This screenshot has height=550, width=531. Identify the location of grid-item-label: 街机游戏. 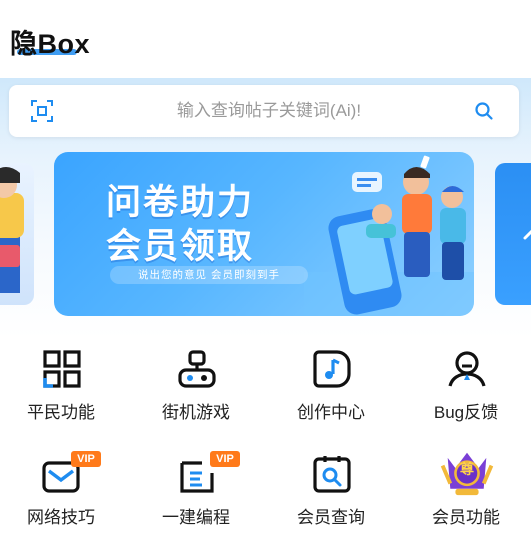
(196, 412).